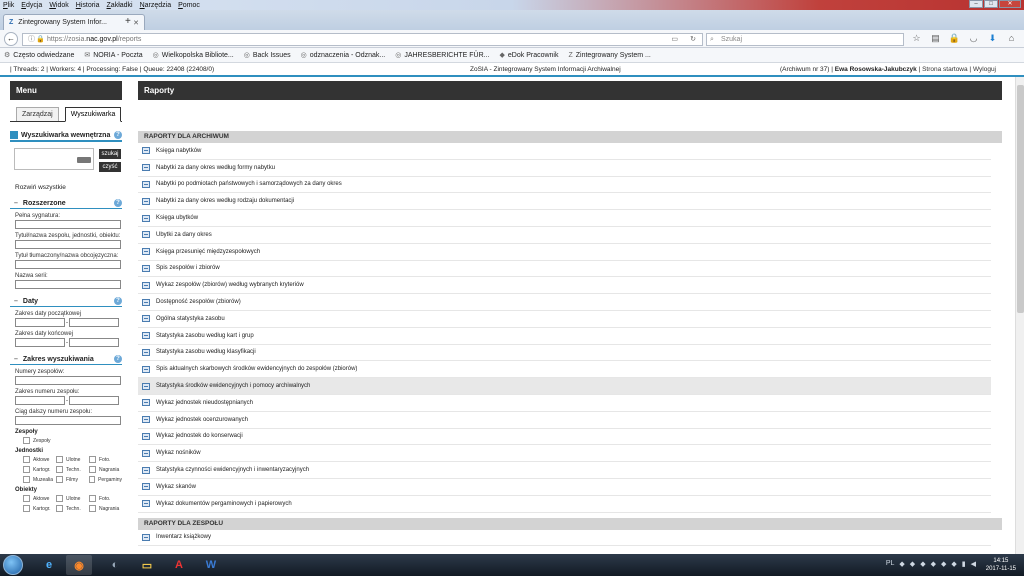 This screenshot has width=1024, height=576. Describe the element at coordinates (976, 4) in the screenshot. I see `minimize-button: –` at that location.